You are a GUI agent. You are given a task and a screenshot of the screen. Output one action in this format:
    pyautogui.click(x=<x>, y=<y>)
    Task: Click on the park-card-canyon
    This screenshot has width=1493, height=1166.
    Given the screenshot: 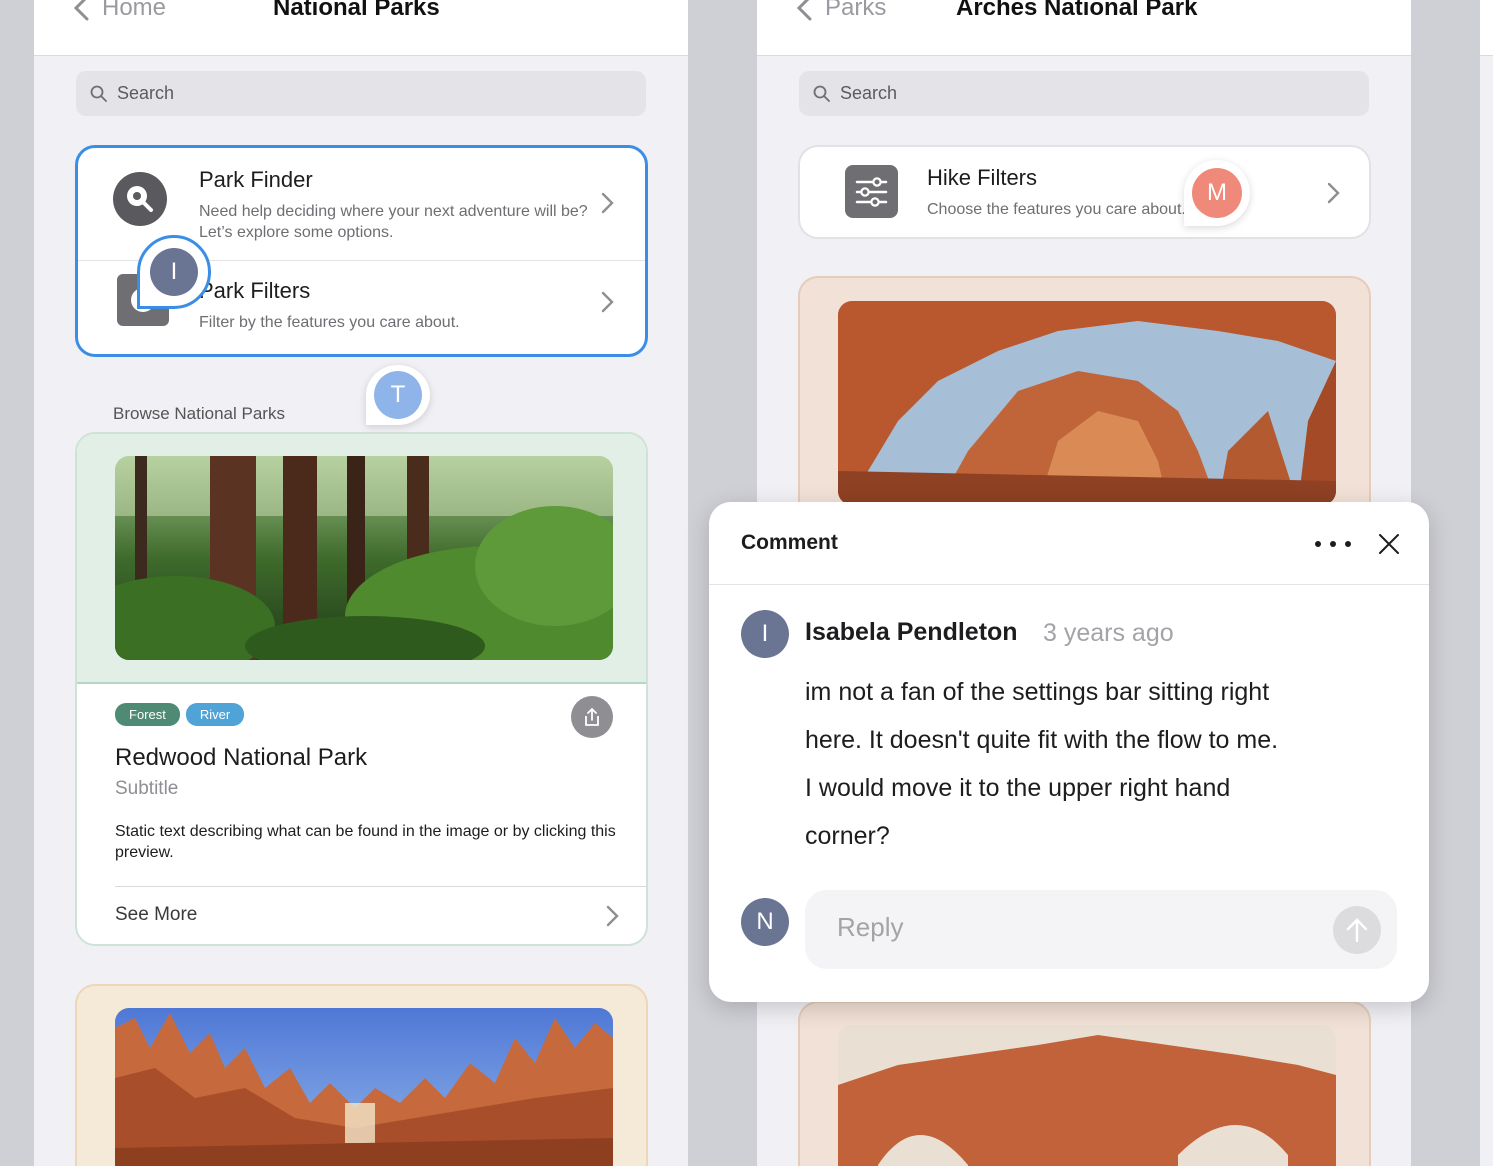 What is the action you would take?
    pyautogui.click(x=361, y=1075)
    